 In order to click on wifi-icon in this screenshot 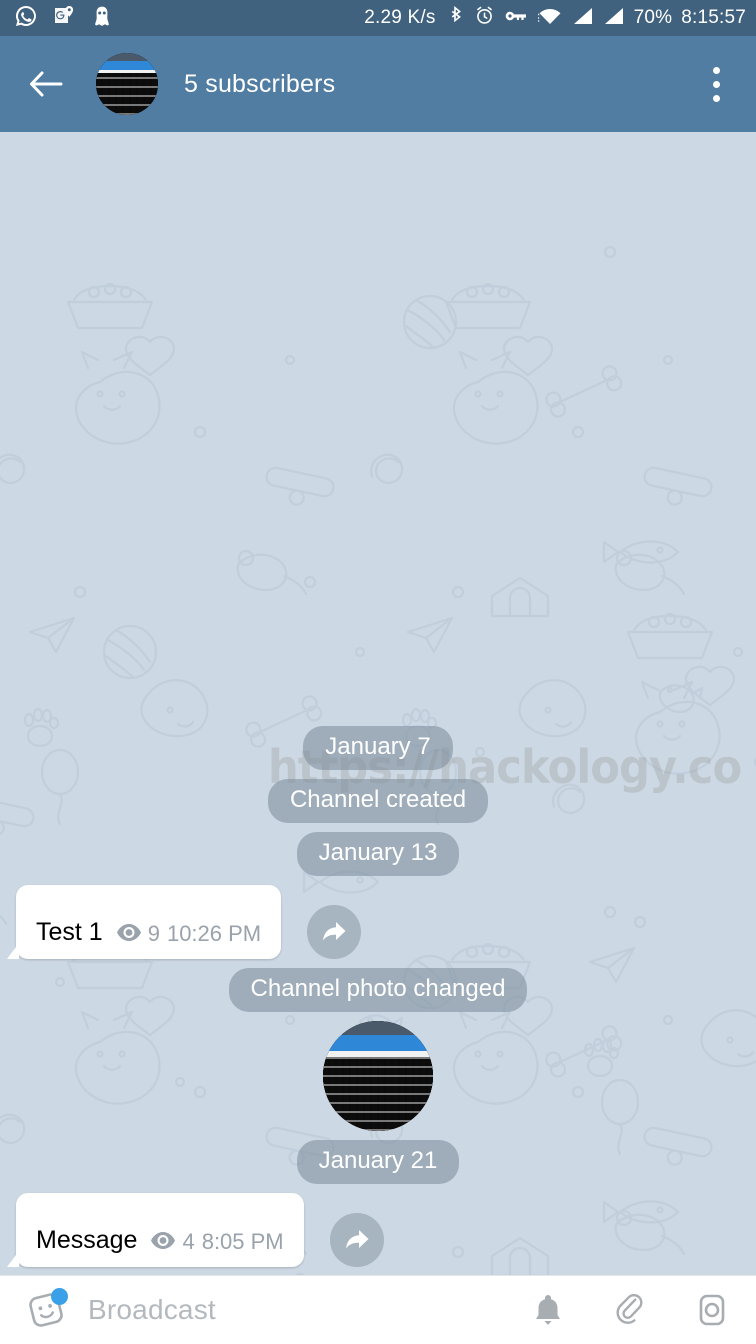, I will do `click(550, 18)`.